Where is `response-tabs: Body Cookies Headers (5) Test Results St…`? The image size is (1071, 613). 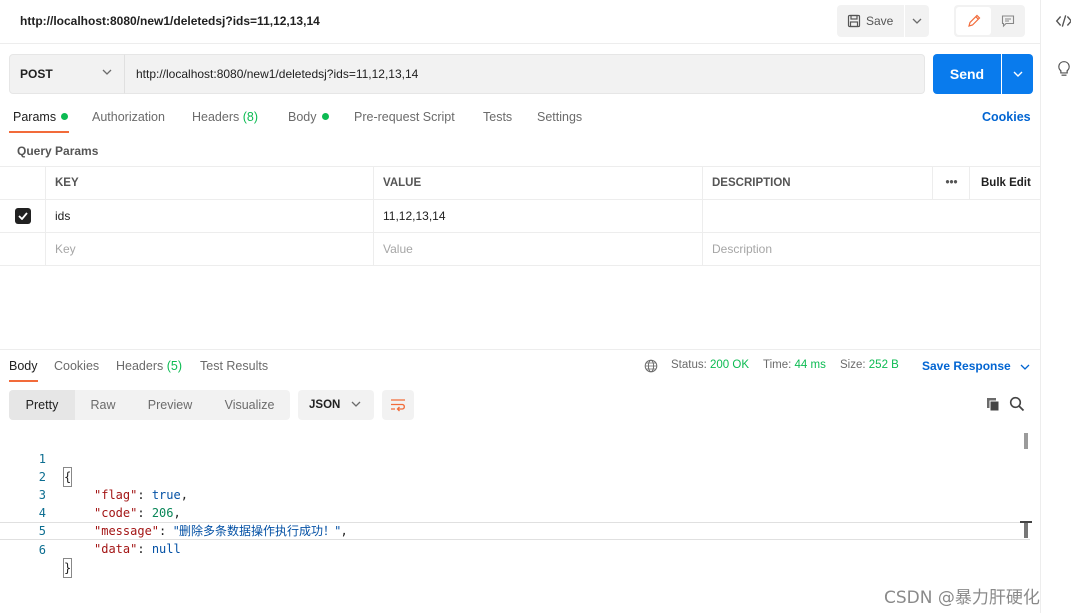
response-tabs: Body Cookies Headers (5) Test Results St… is located at coordinates (520, 369).